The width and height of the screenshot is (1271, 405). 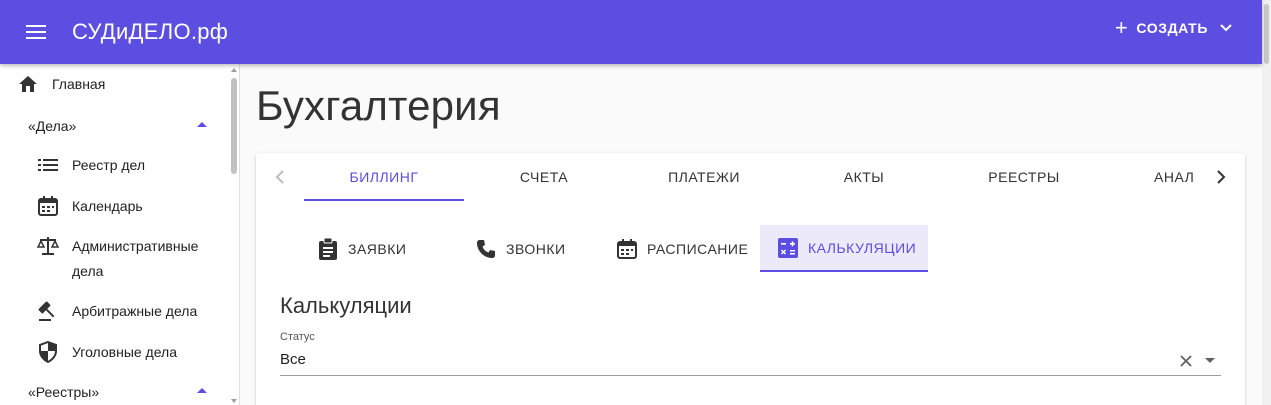 I want to click on sidebar-group-registries: «Реестры», so click(x=63, y=392).